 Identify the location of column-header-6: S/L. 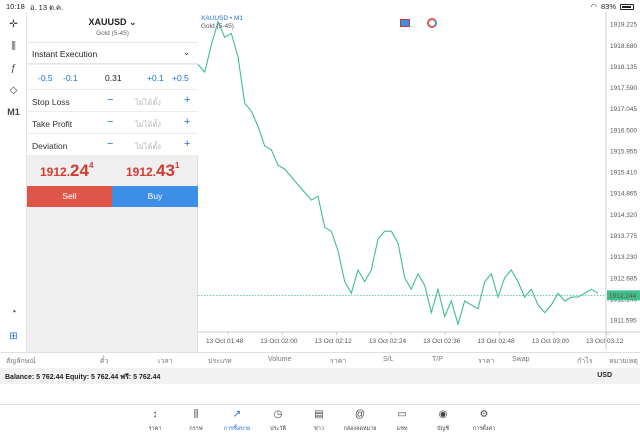
(388, 359).